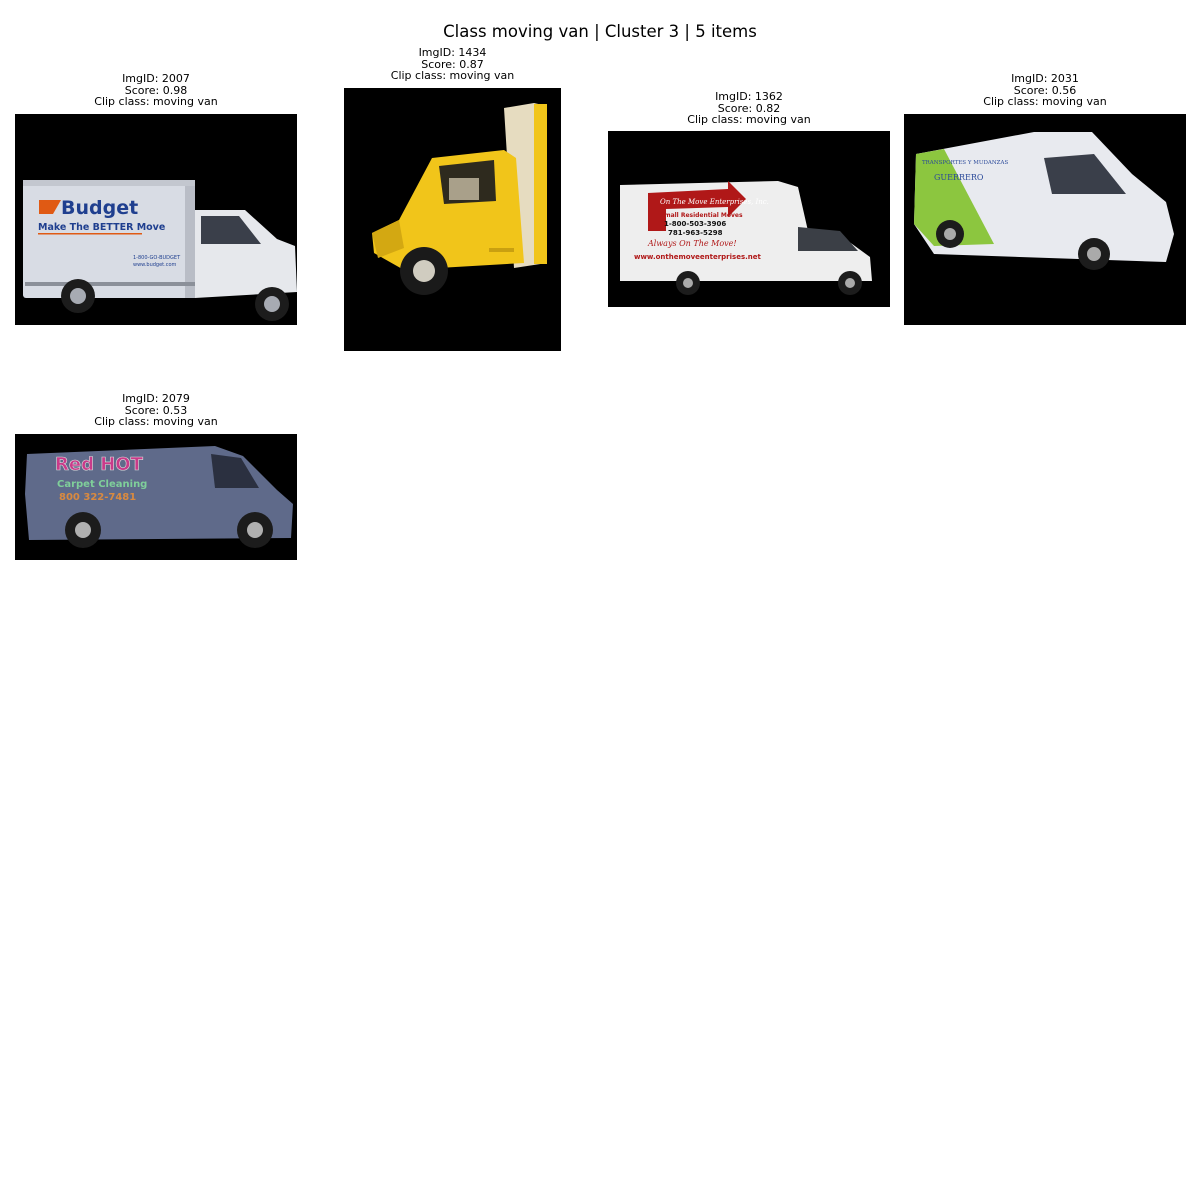 The height and width of the screenshot is (1200, 1200). What do you see at coordinates (965, 163) in the screenshot?
I see `company-line-1-text: TRANSPORTES Y MUDANZAS` at bounding box center [965, 163].